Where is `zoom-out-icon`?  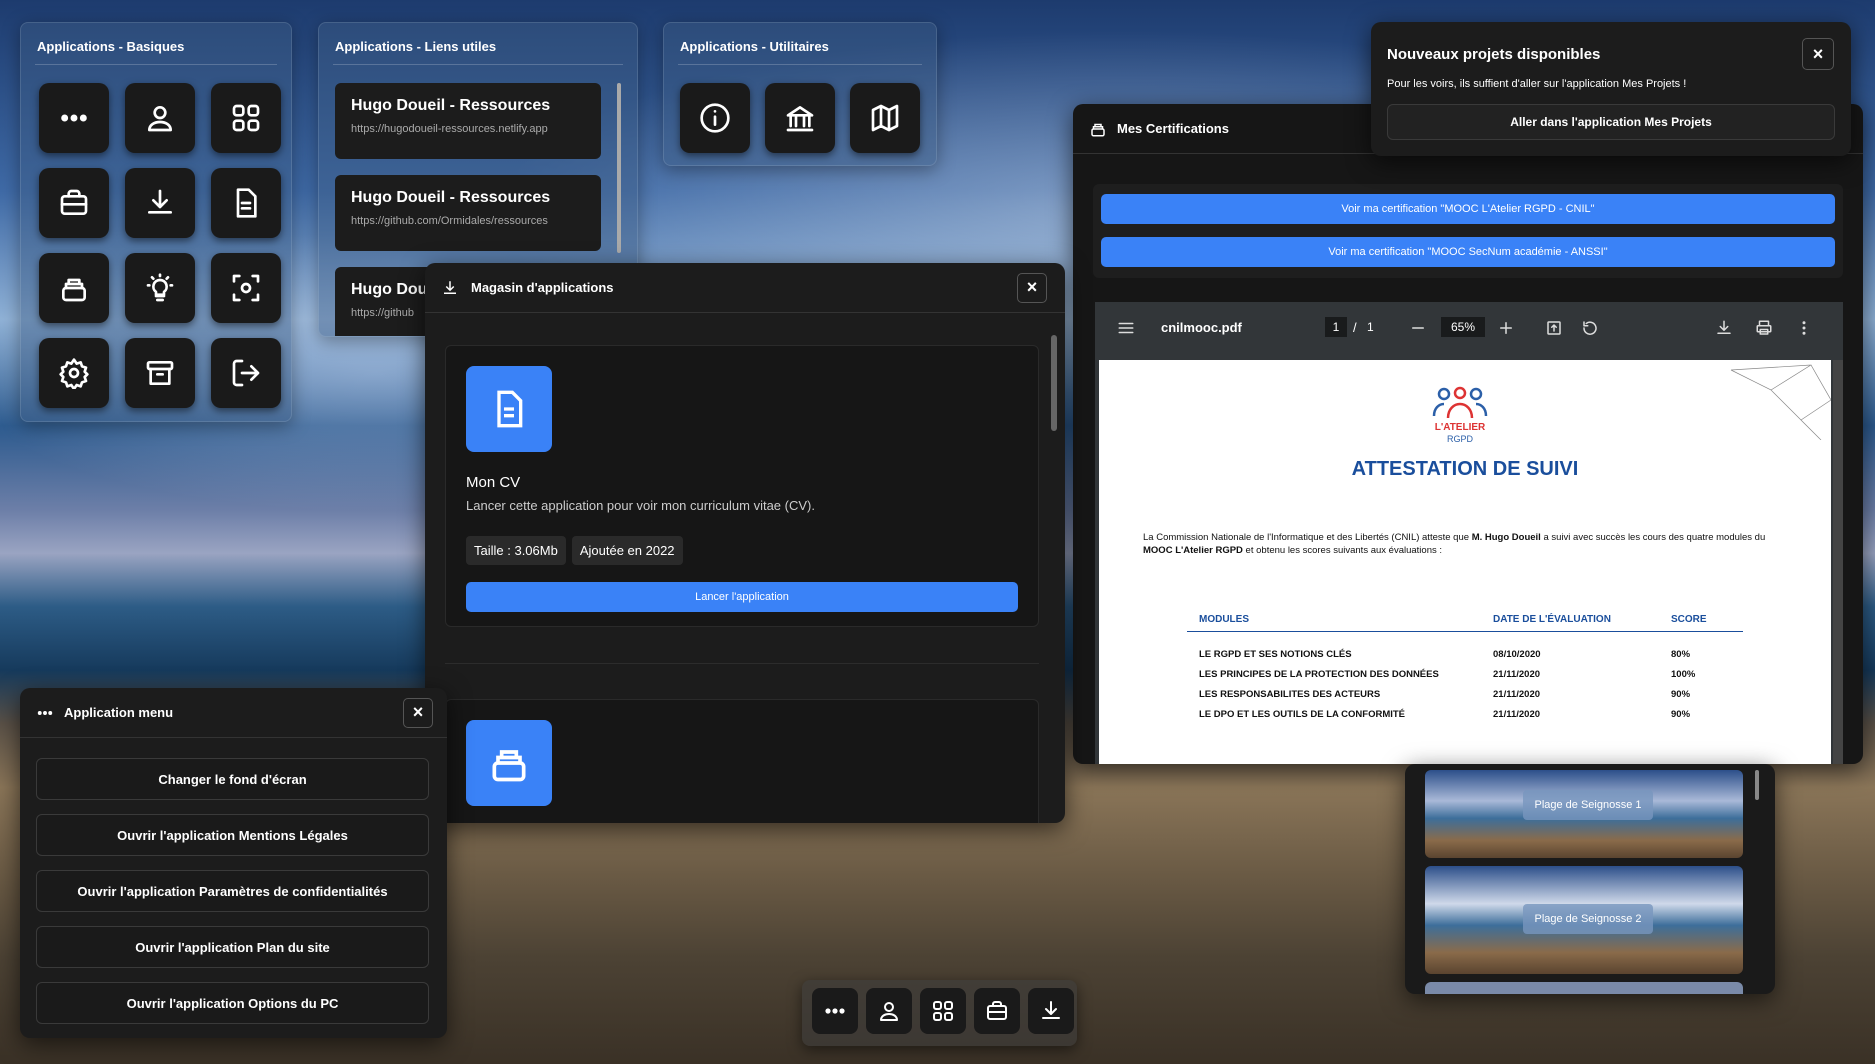
zoom-out-icon is located at coordinates (1418, 328).